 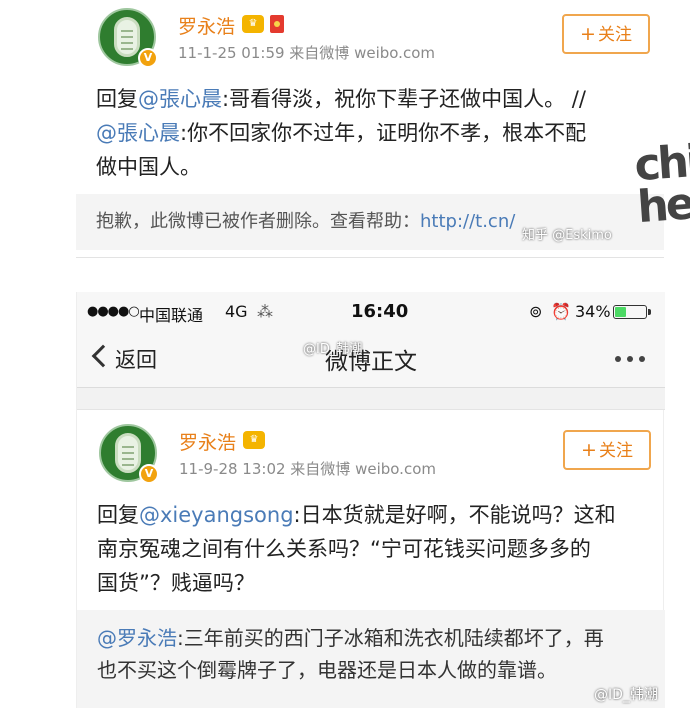 What do you see at coordinates (148, 167) in the screenshot?
I see `quoted-line-2: 做中国人。` at bounding box center [148, 167].